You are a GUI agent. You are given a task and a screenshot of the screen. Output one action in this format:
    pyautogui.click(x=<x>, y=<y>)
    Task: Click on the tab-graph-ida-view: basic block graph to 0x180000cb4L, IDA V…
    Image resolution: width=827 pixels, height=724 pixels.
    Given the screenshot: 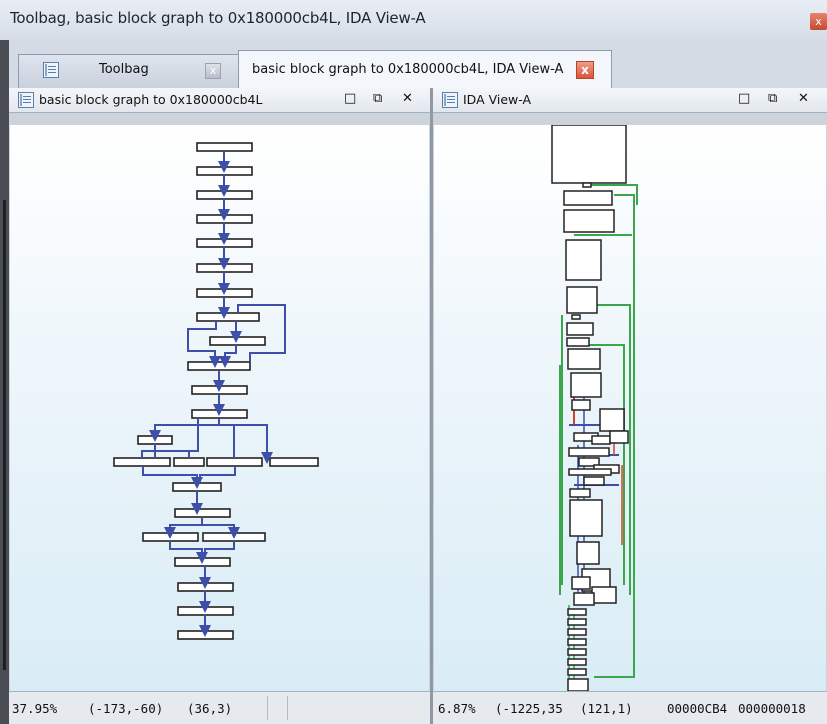 What is the action you would take?
    pyautogui.click(x=425, y=69)
    